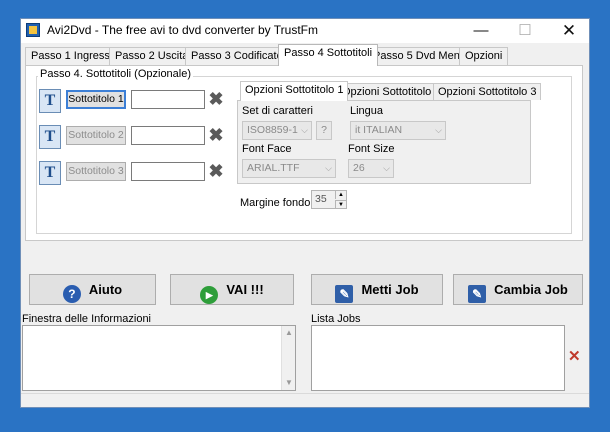 Image resolution: width=610 pixels, height=432 pixels. Describe the element at coordinates (273, 168) in the screenshot. I see `font-face-value: ARIAL.TTF` at that location.